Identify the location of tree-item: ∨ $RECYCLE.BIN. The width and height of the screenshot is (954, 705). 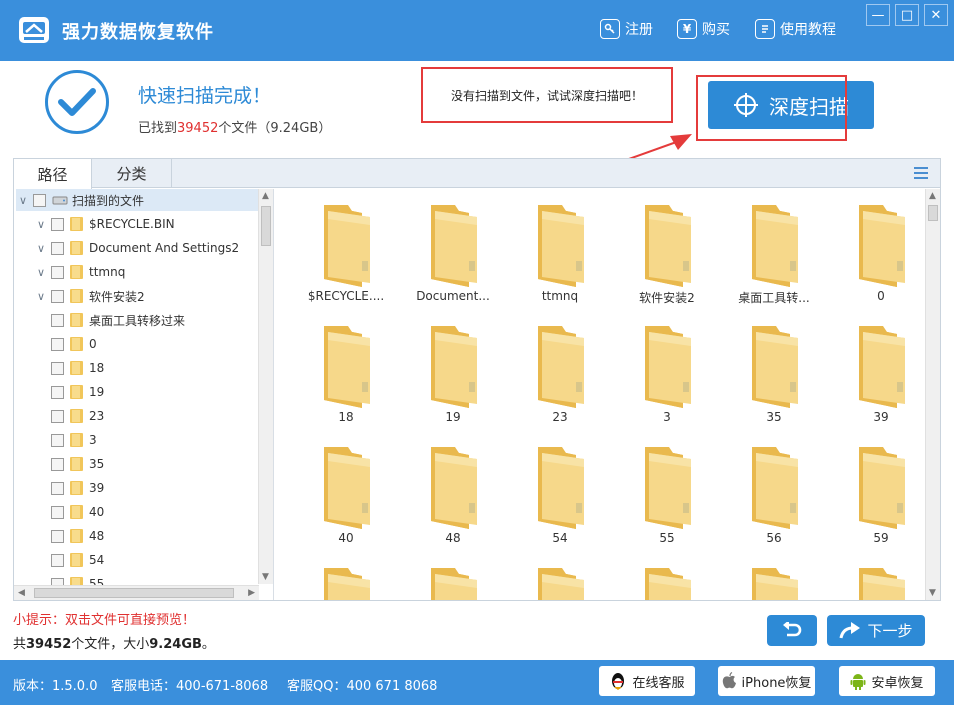
(104, 224).